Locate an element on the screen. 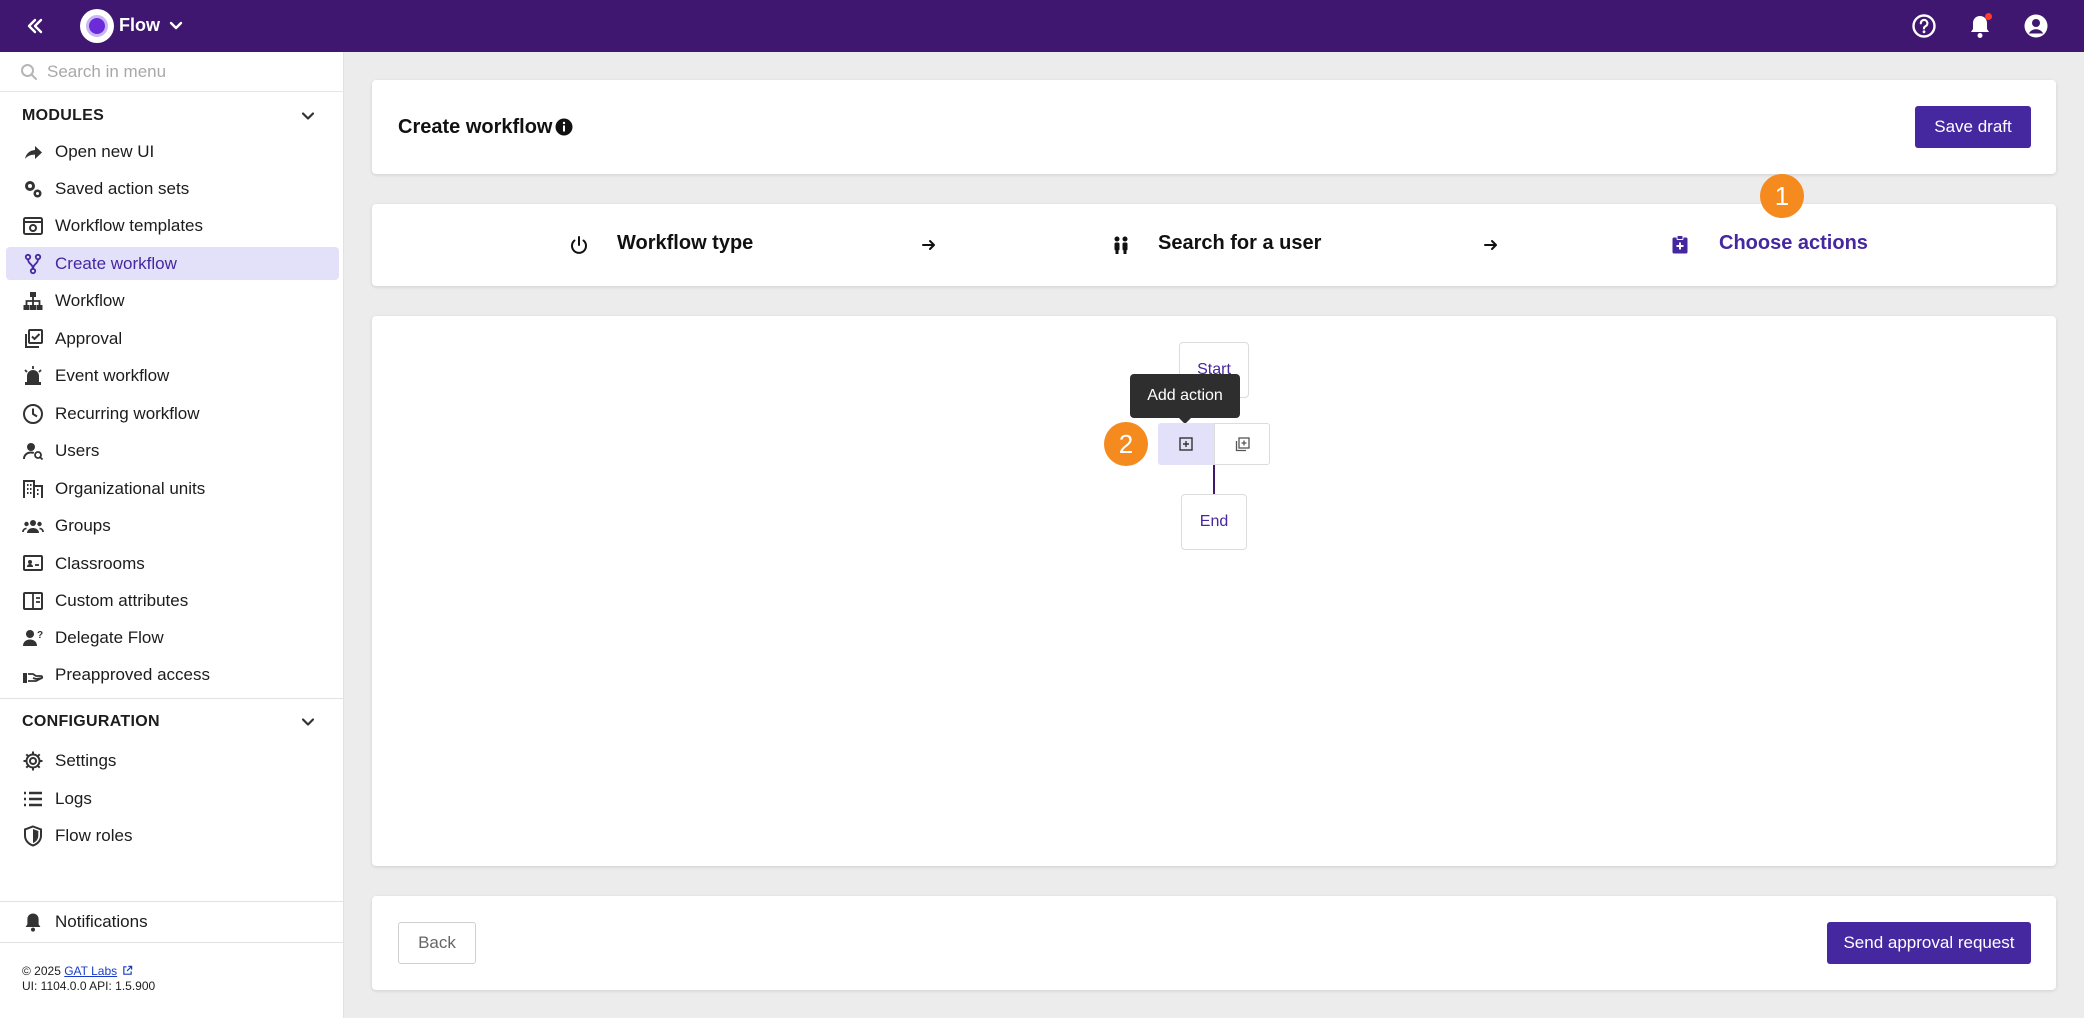 This screenshot has height=1018, width=2084. delegate-user-icon: ? is located at coordinates (33, 638).